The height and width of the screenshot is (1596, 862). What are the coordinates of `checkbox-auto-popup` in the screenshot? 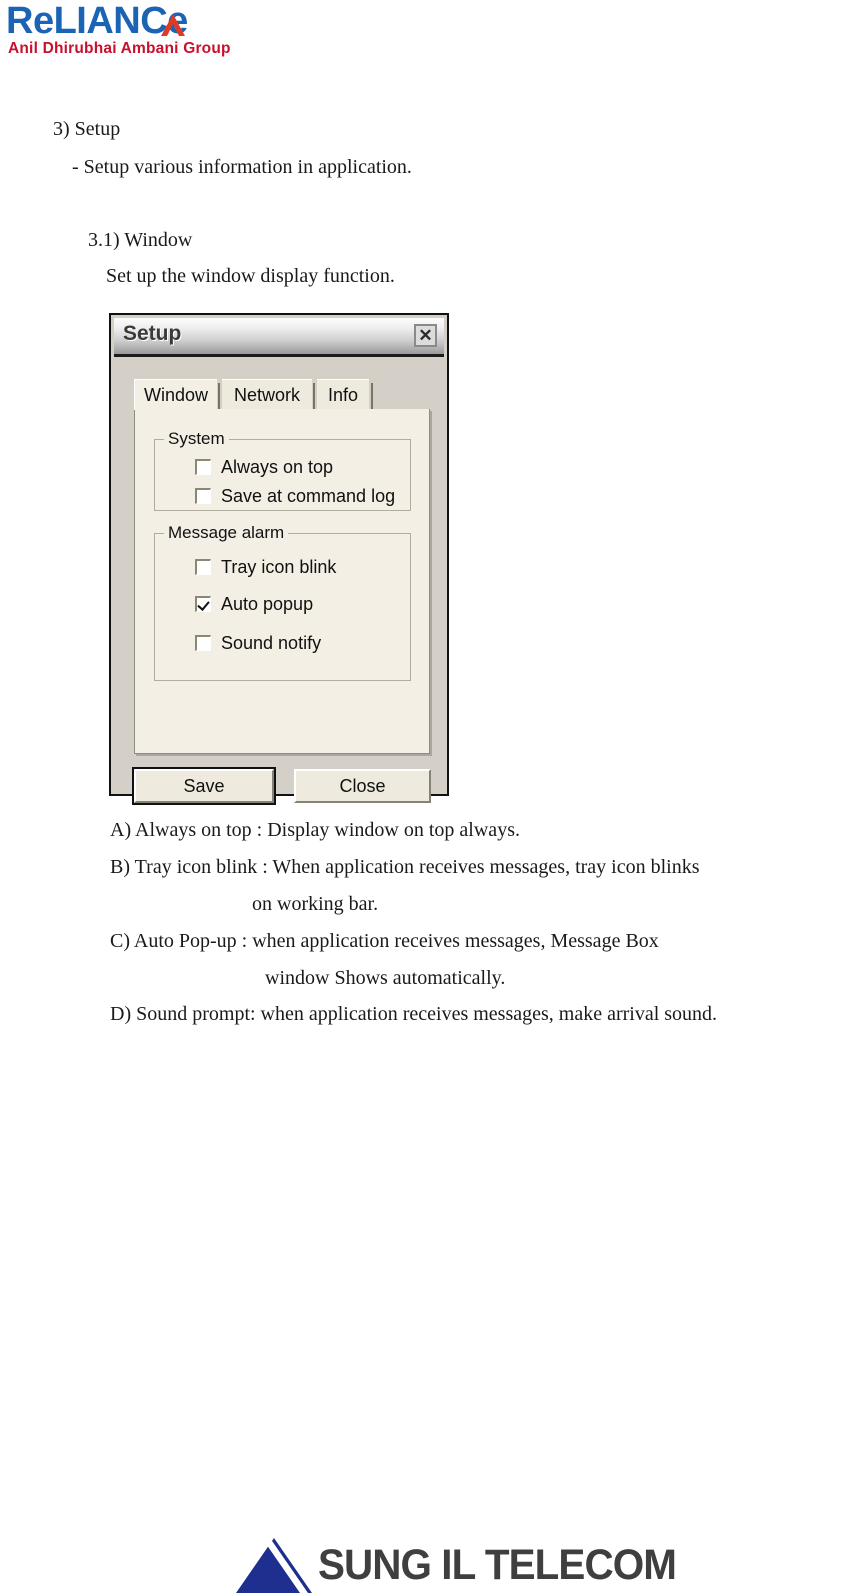 It's located at (203, 604).